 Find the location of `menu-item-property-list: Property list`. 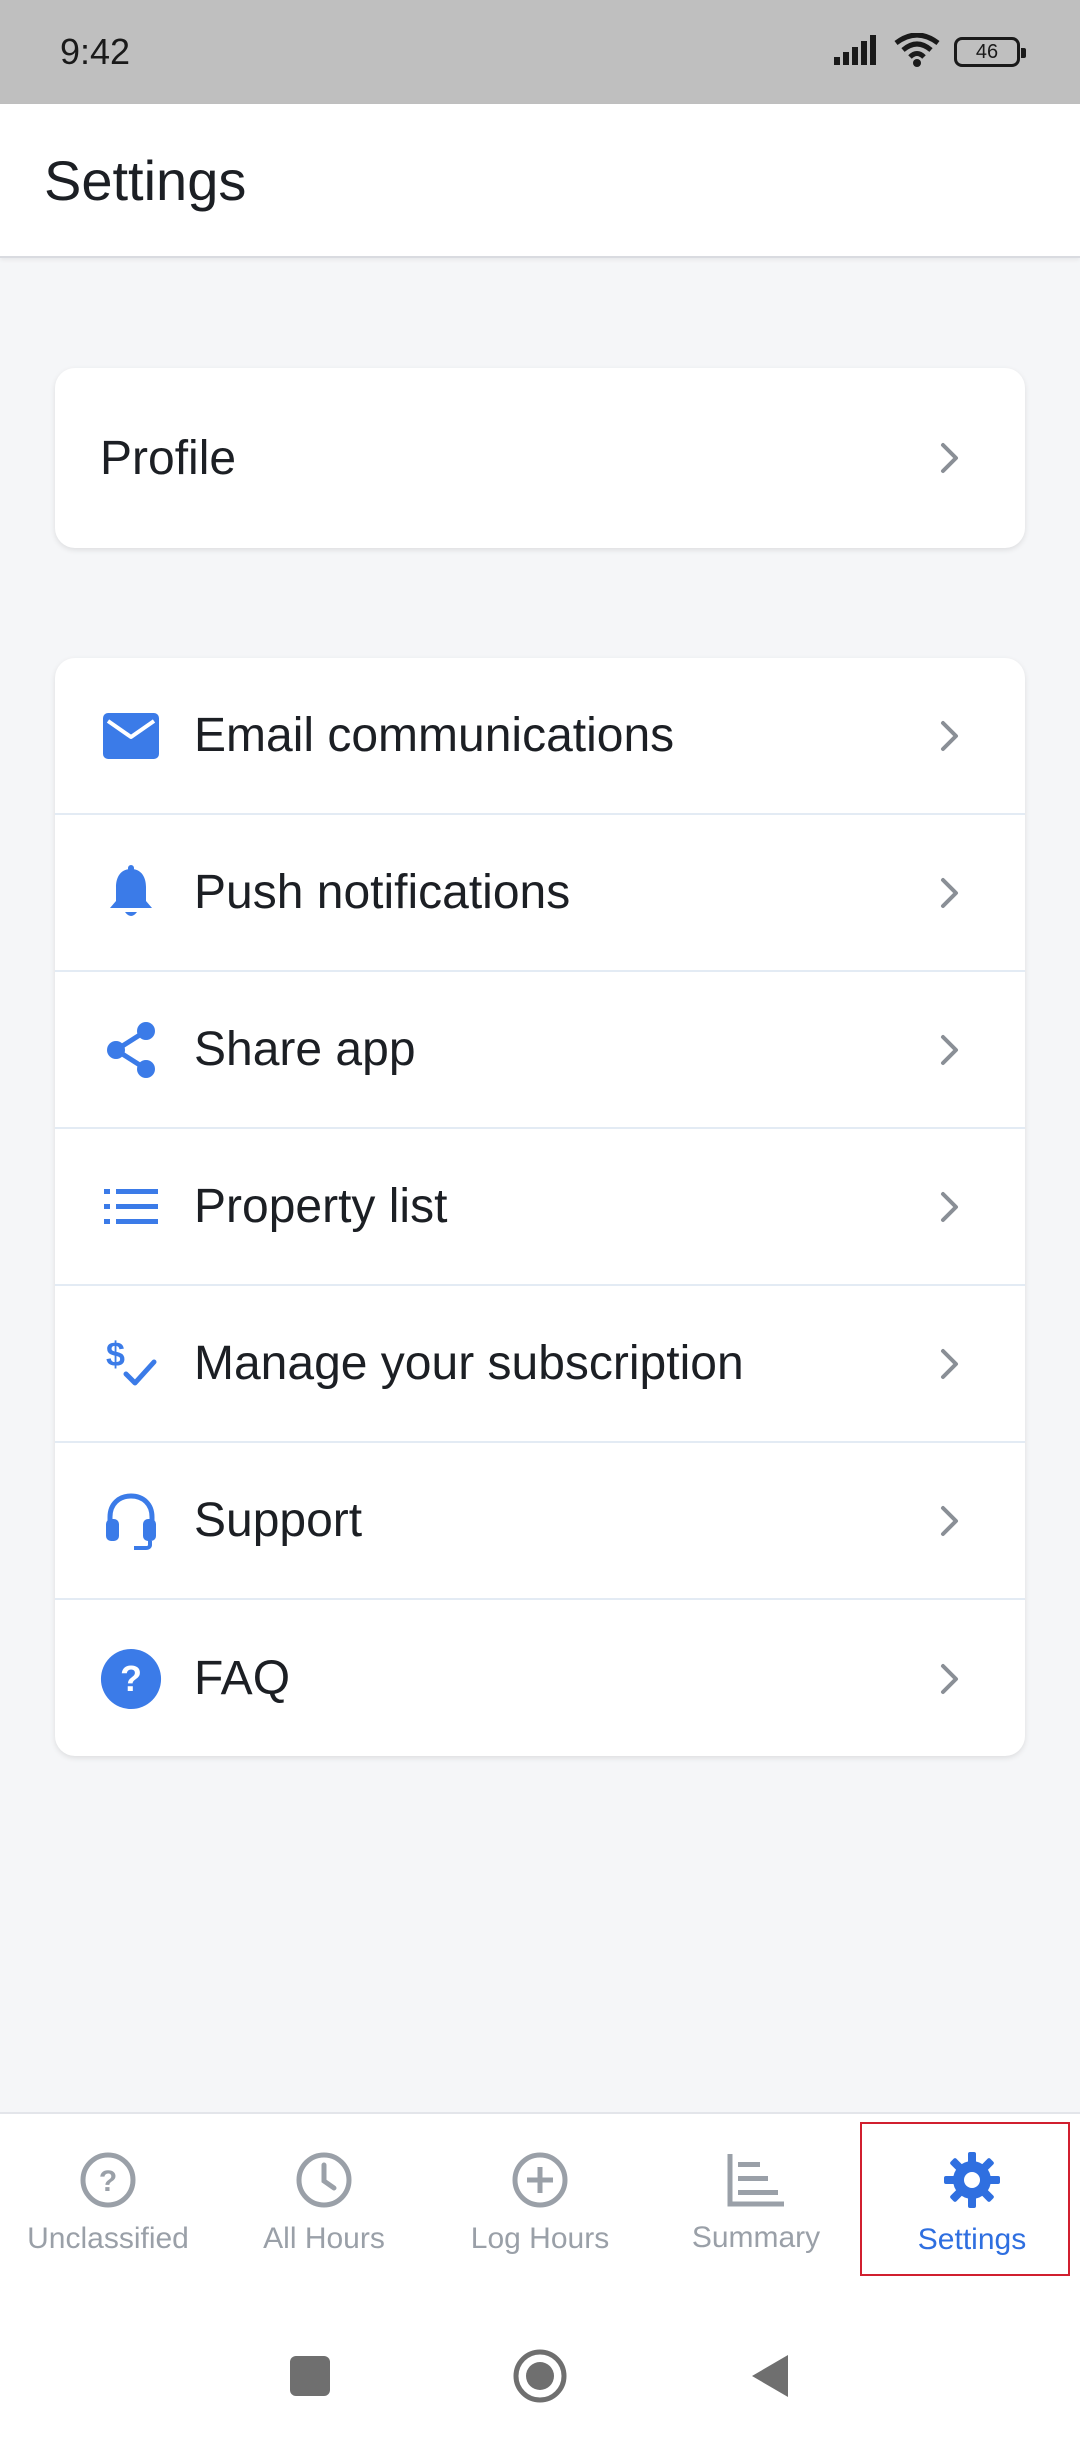

menu-item-property-list: Property list is located at coordinates (540, 1207).